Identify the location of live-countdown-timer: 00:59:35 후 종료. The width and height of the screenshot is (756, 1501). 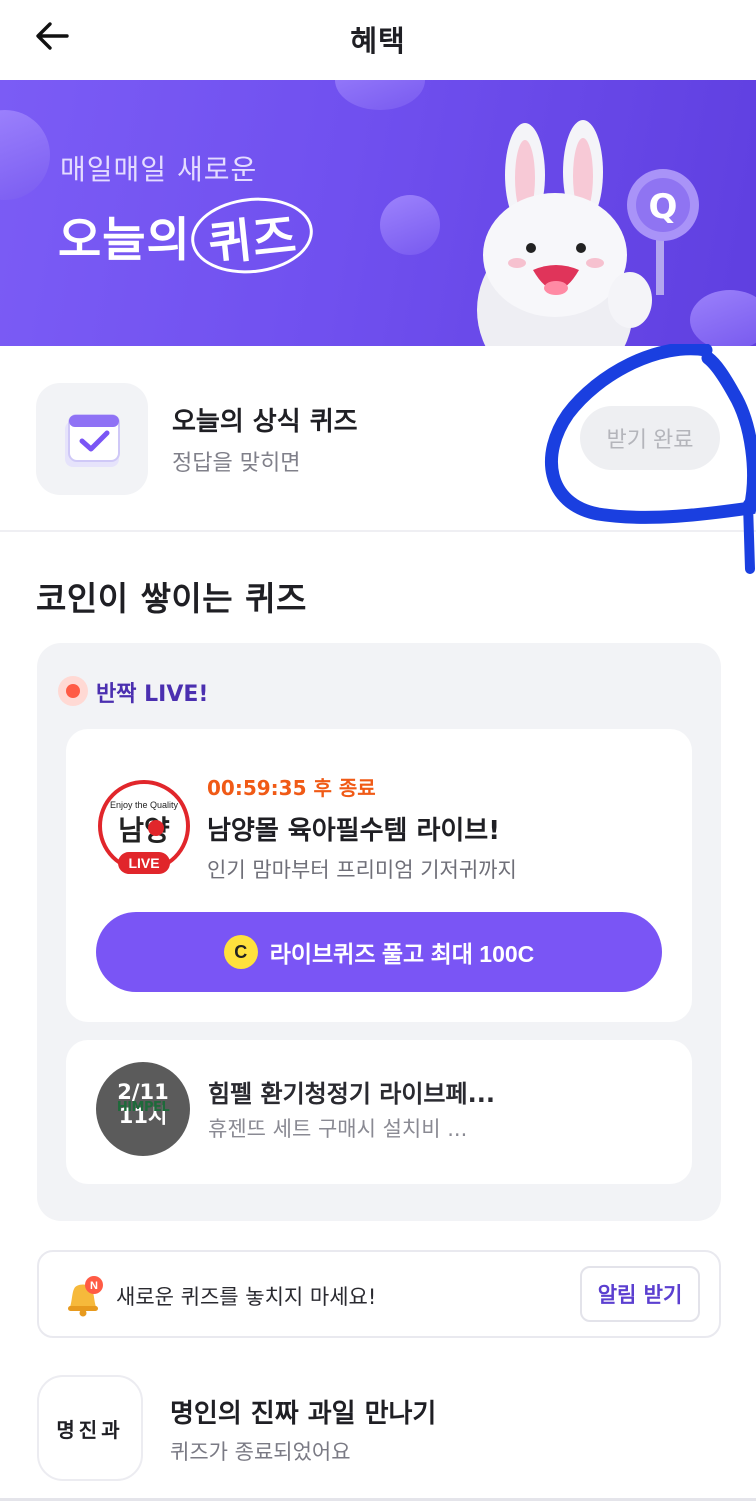
(291, 788).